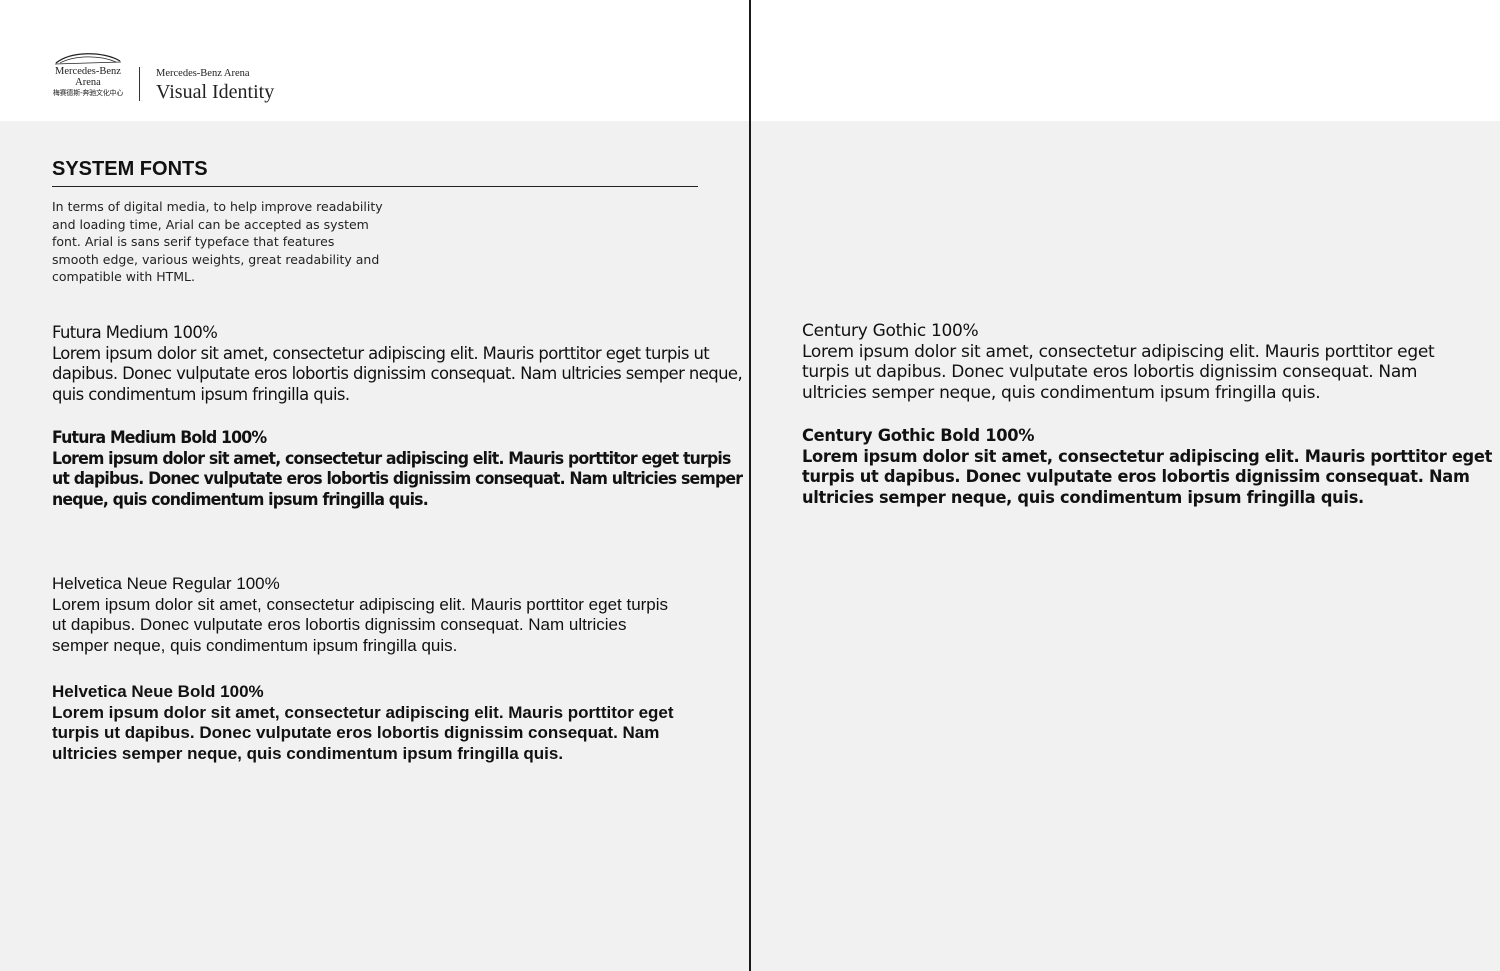  I want to click on brand-block: Mercedes-Benz Arena Visual Identity, so click(215, 85).